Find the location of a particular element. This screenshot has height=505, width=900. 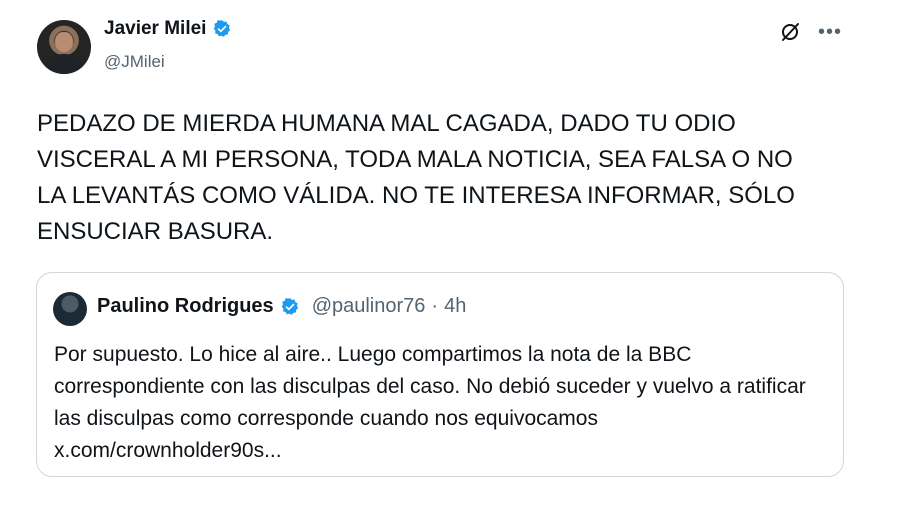

author-avatar is located at coordinates (64, 47).